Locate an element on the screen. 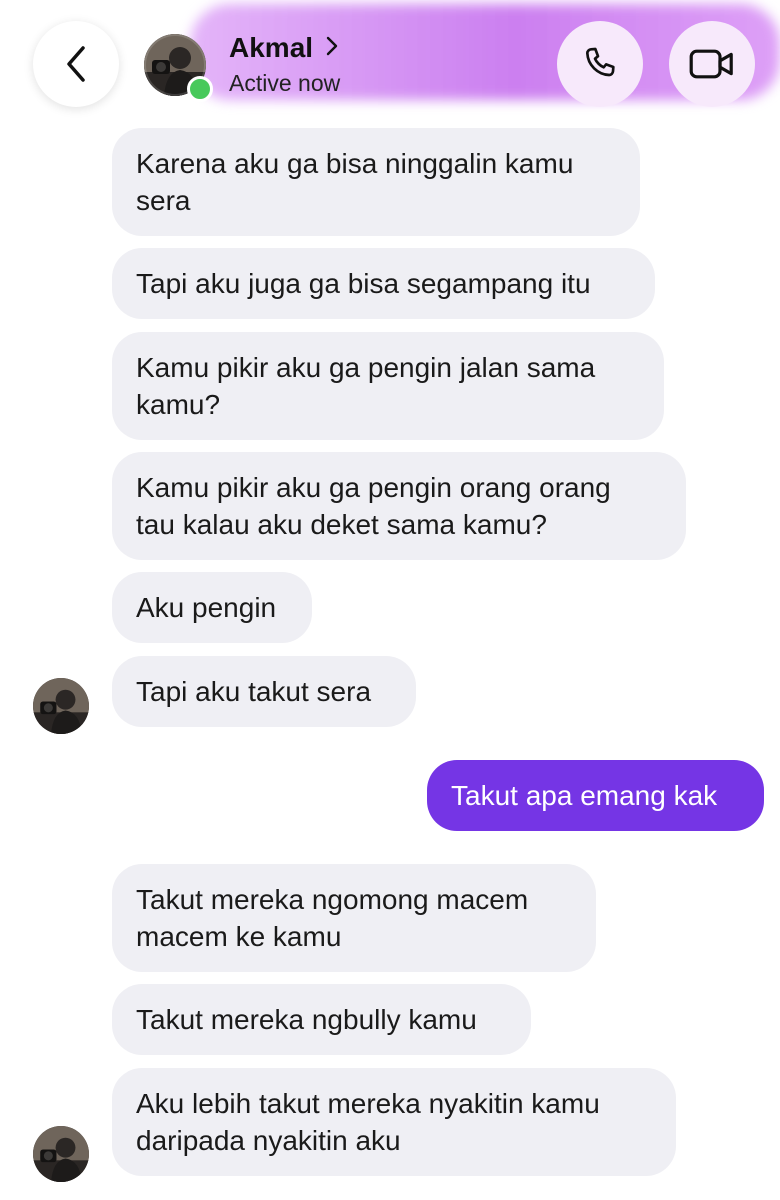 This screenshot has height=1200, width=780. message-text-line: Takut mereka ngbully kamu is located at coordinates (306, 1019).